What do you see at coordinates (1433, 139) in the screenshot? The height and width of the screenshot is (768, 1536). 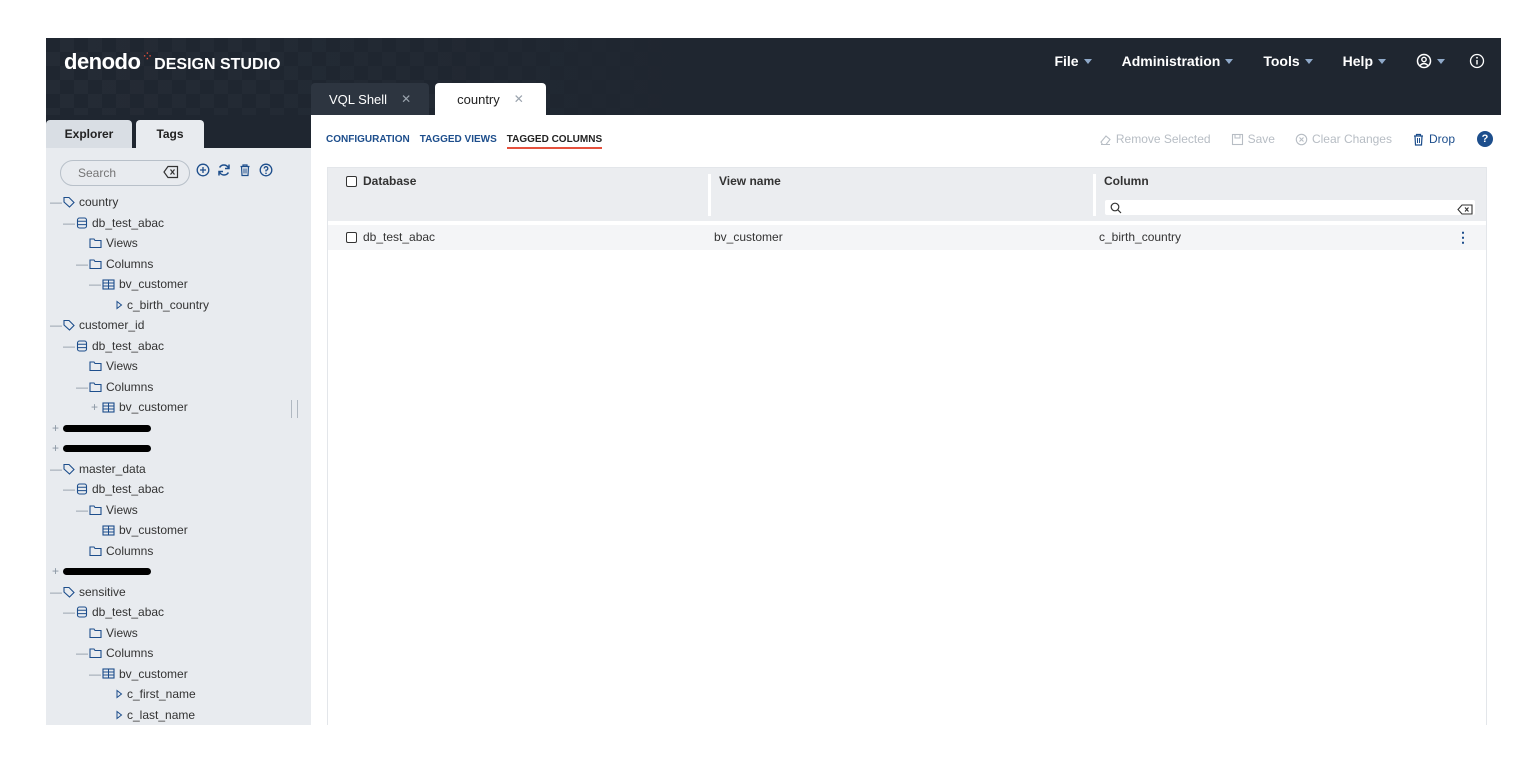 I see `drop-button: Drop` at bounding box center [1433, 139].